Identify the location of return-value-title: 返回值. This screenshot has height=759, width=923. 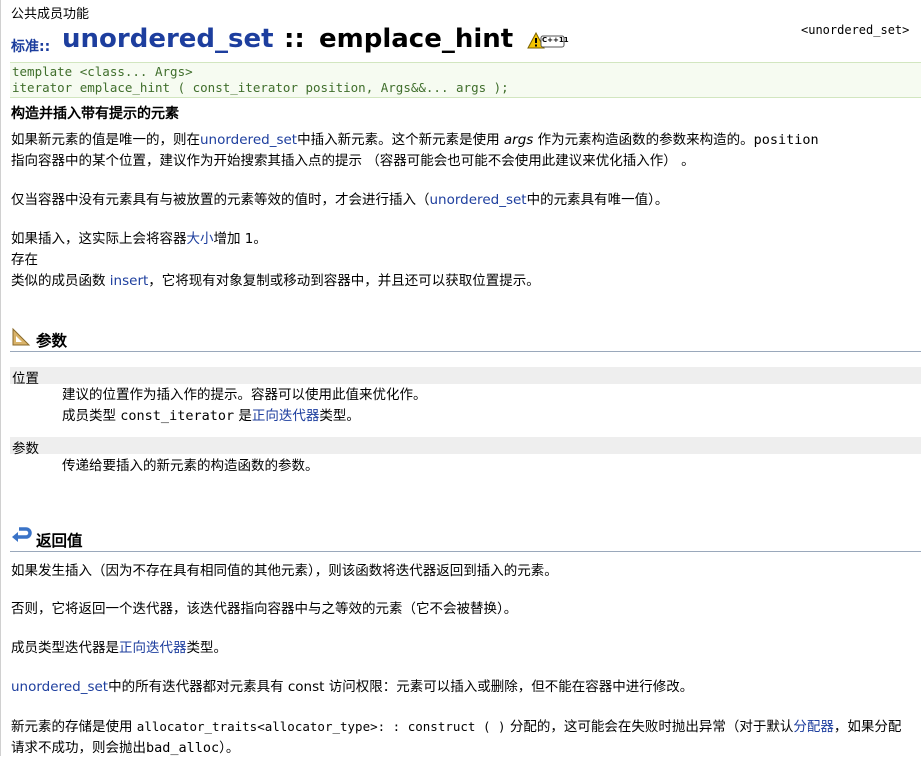
(59, 541).